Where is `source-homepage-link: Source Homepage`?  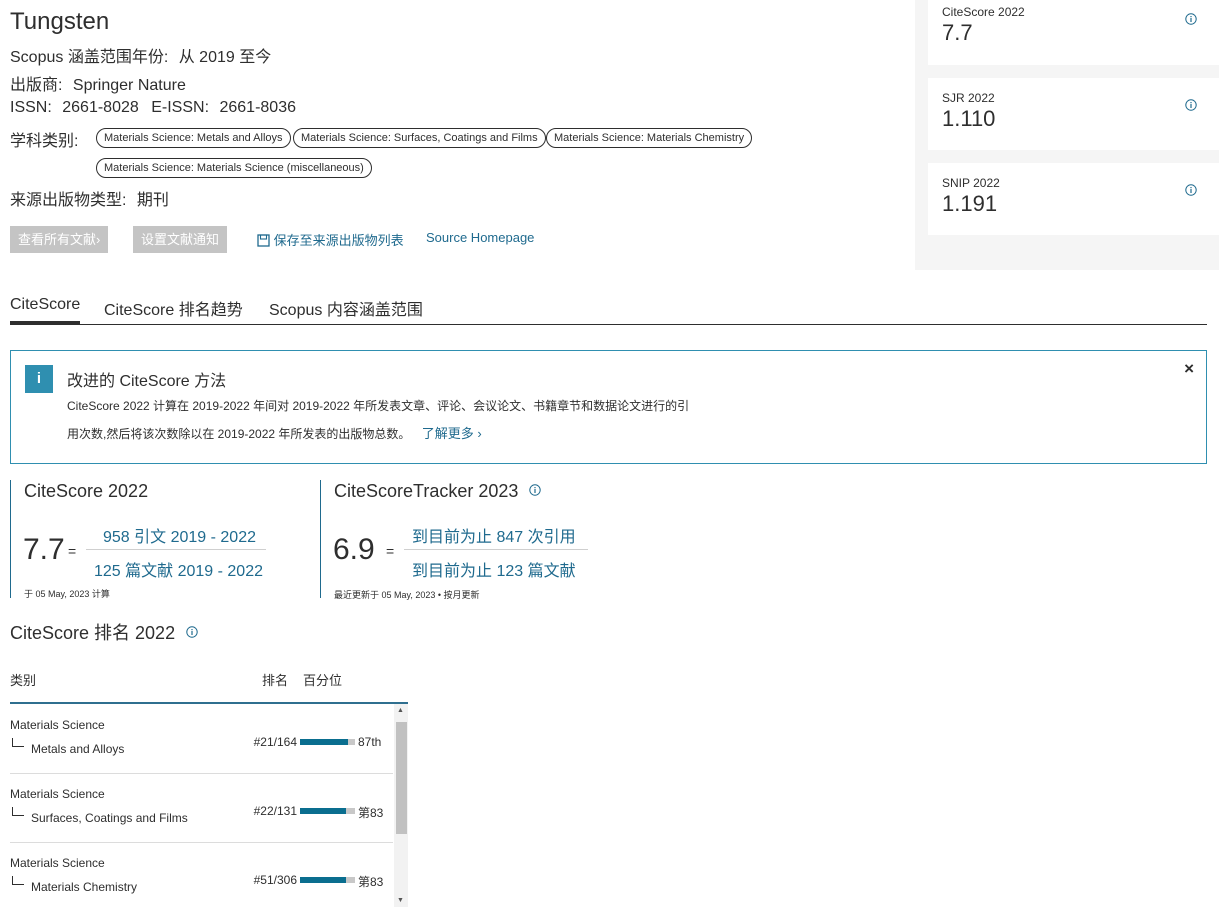 source-homepage-link: Source Homepage is located at coordinates (480, 237).